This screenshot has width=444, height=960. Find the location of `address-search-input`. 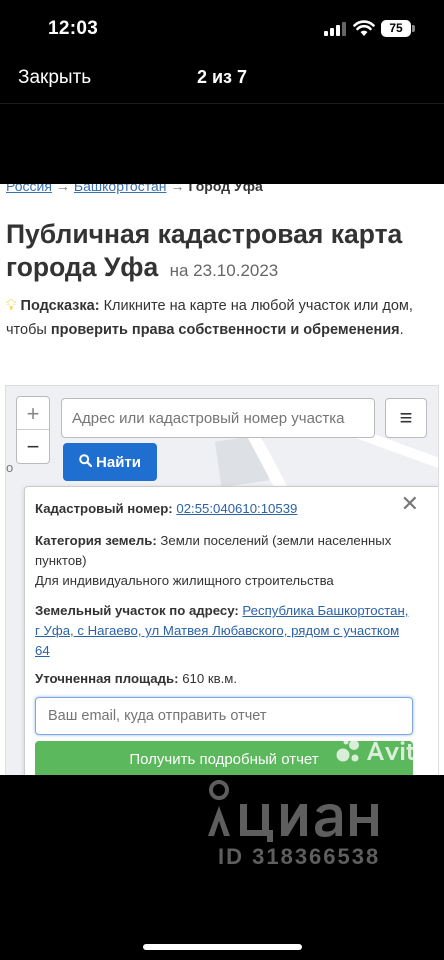

address-search-input is located at coordinates (218, 418).